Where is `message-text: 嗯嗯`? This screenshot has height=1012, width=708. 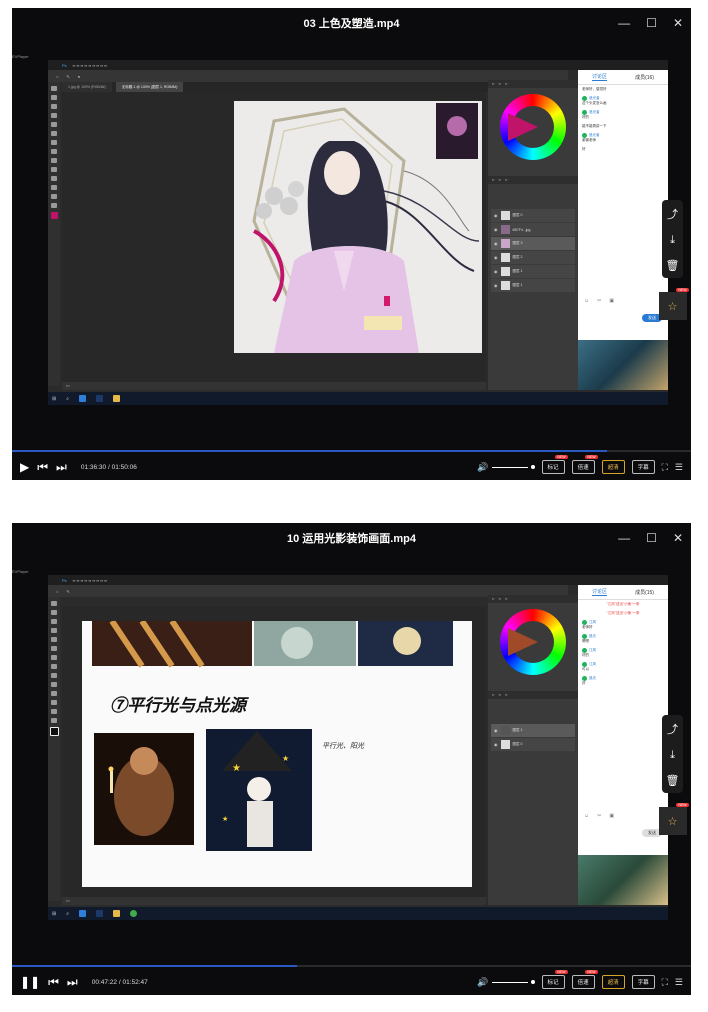
message-text: 嗯嗯 is located at coordinates (585, 641).